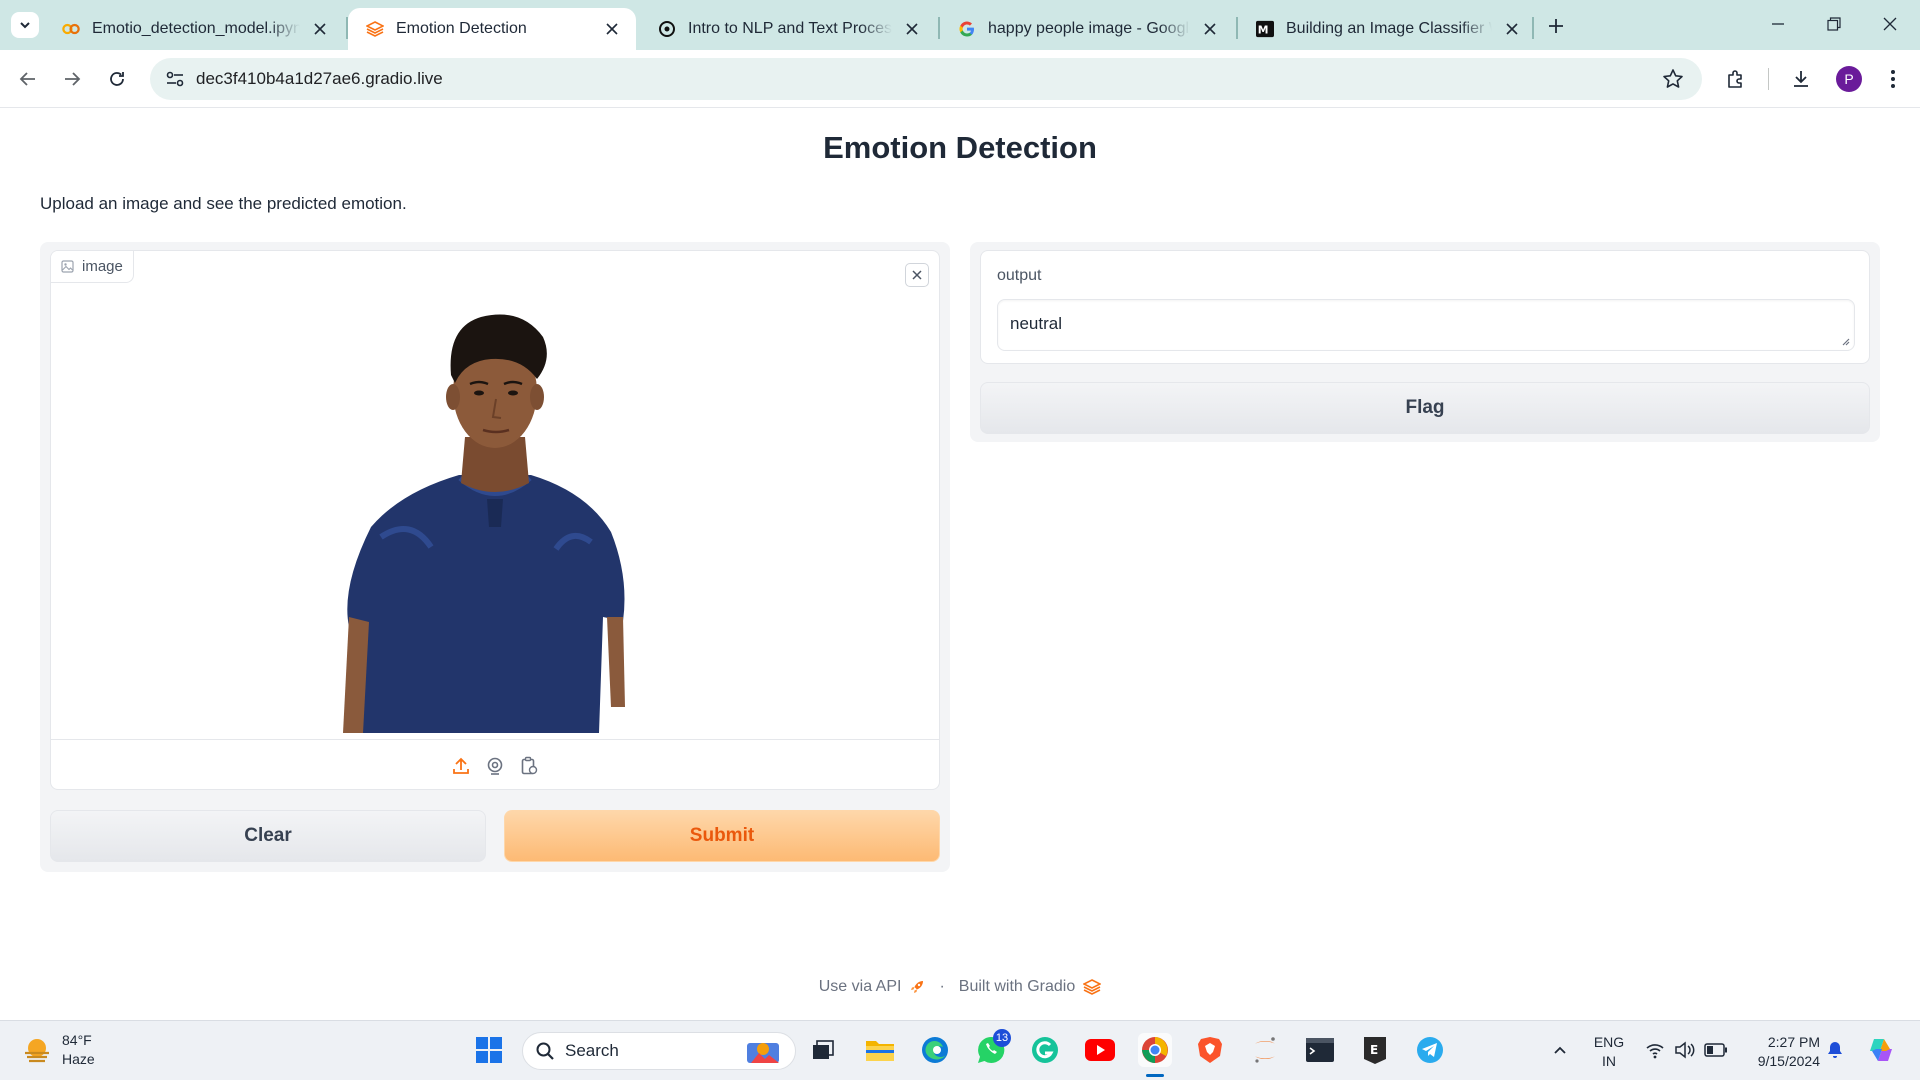 This screenshot has height=1080, width=1920. What do you see at coordinates (484, 523) in the screenshot?
I see `person-photo` at bounding box center [484, 523].